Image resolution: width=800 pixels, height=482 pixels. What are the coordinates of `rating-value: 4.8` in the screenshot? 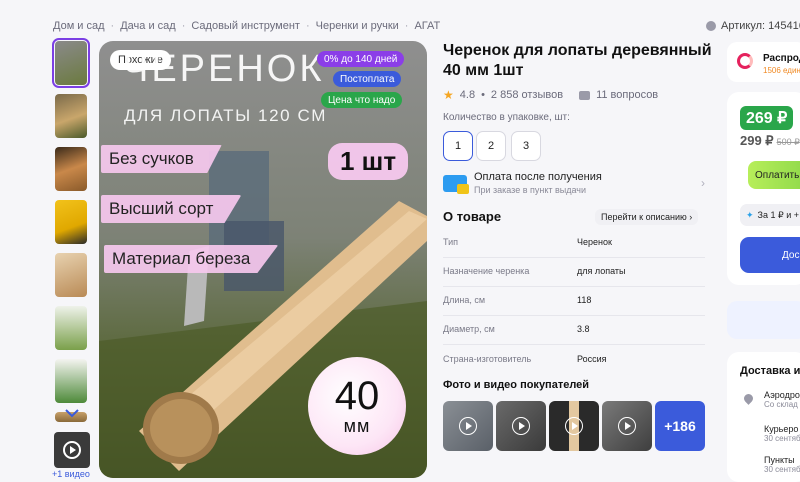 It's located at (467, 95).